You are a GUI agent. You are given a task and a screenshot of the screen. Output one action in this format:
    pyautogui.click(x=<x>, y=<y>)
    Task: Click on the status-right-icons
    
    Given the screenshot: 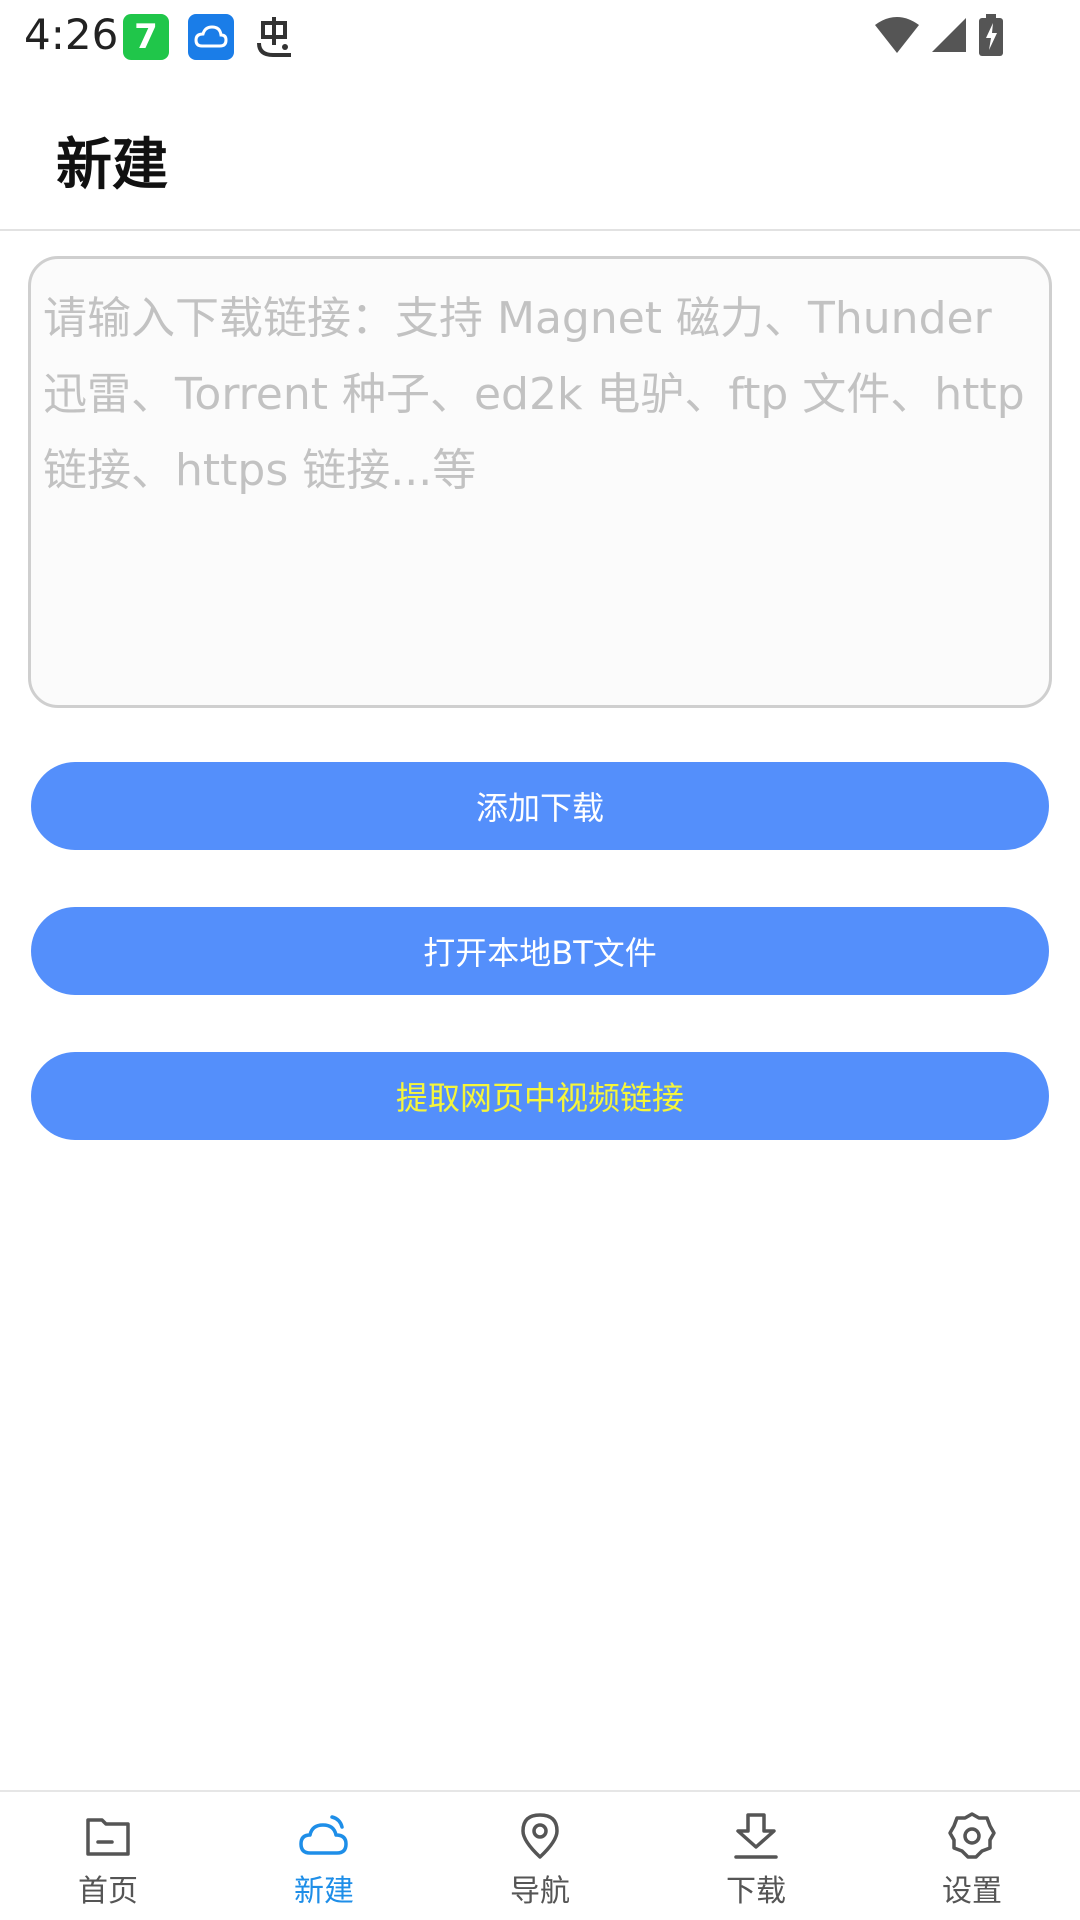 What is the action you would take?
    pyautogui.click(x=939, y=37)
    